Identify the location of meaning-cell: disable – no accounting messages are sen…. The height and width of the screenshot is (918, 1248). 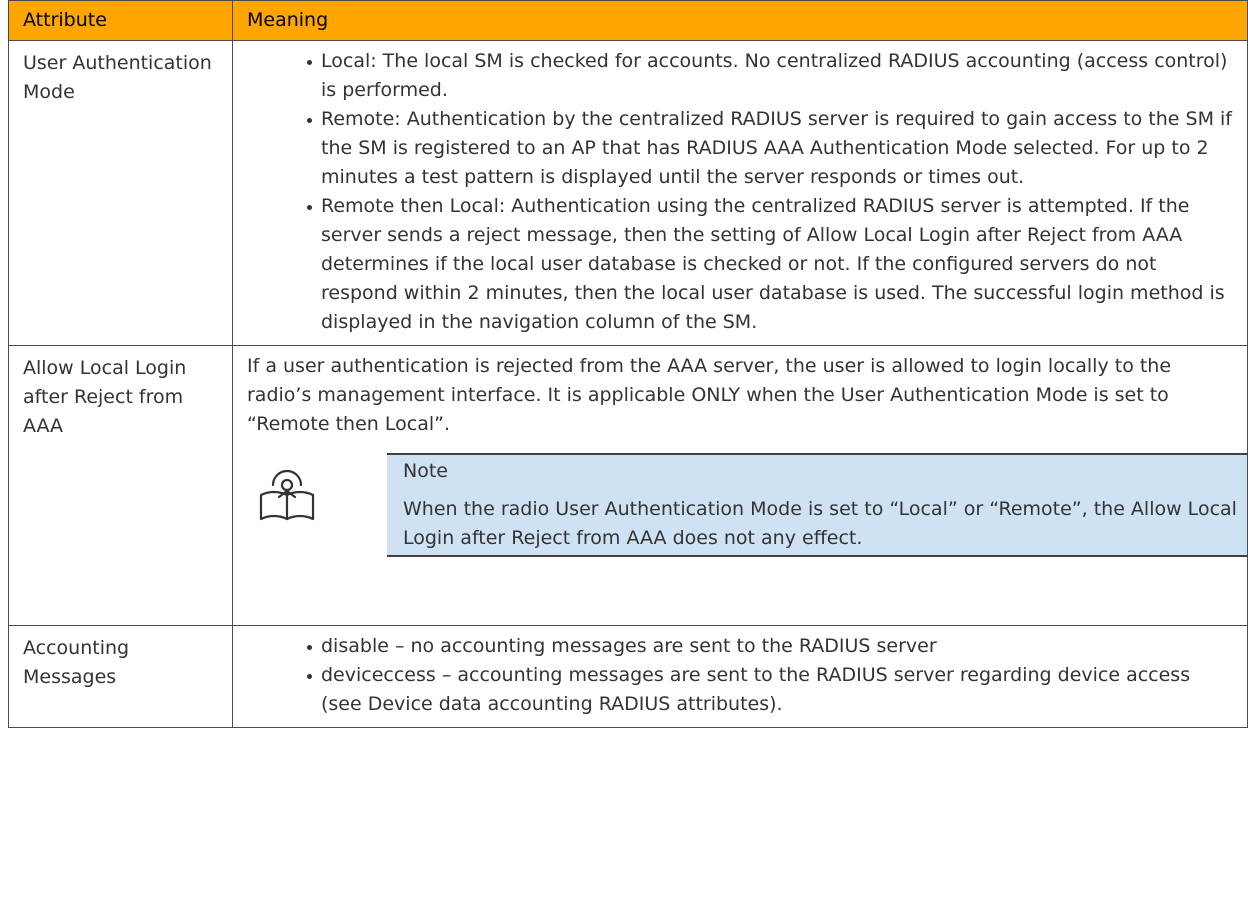
(740, 676).